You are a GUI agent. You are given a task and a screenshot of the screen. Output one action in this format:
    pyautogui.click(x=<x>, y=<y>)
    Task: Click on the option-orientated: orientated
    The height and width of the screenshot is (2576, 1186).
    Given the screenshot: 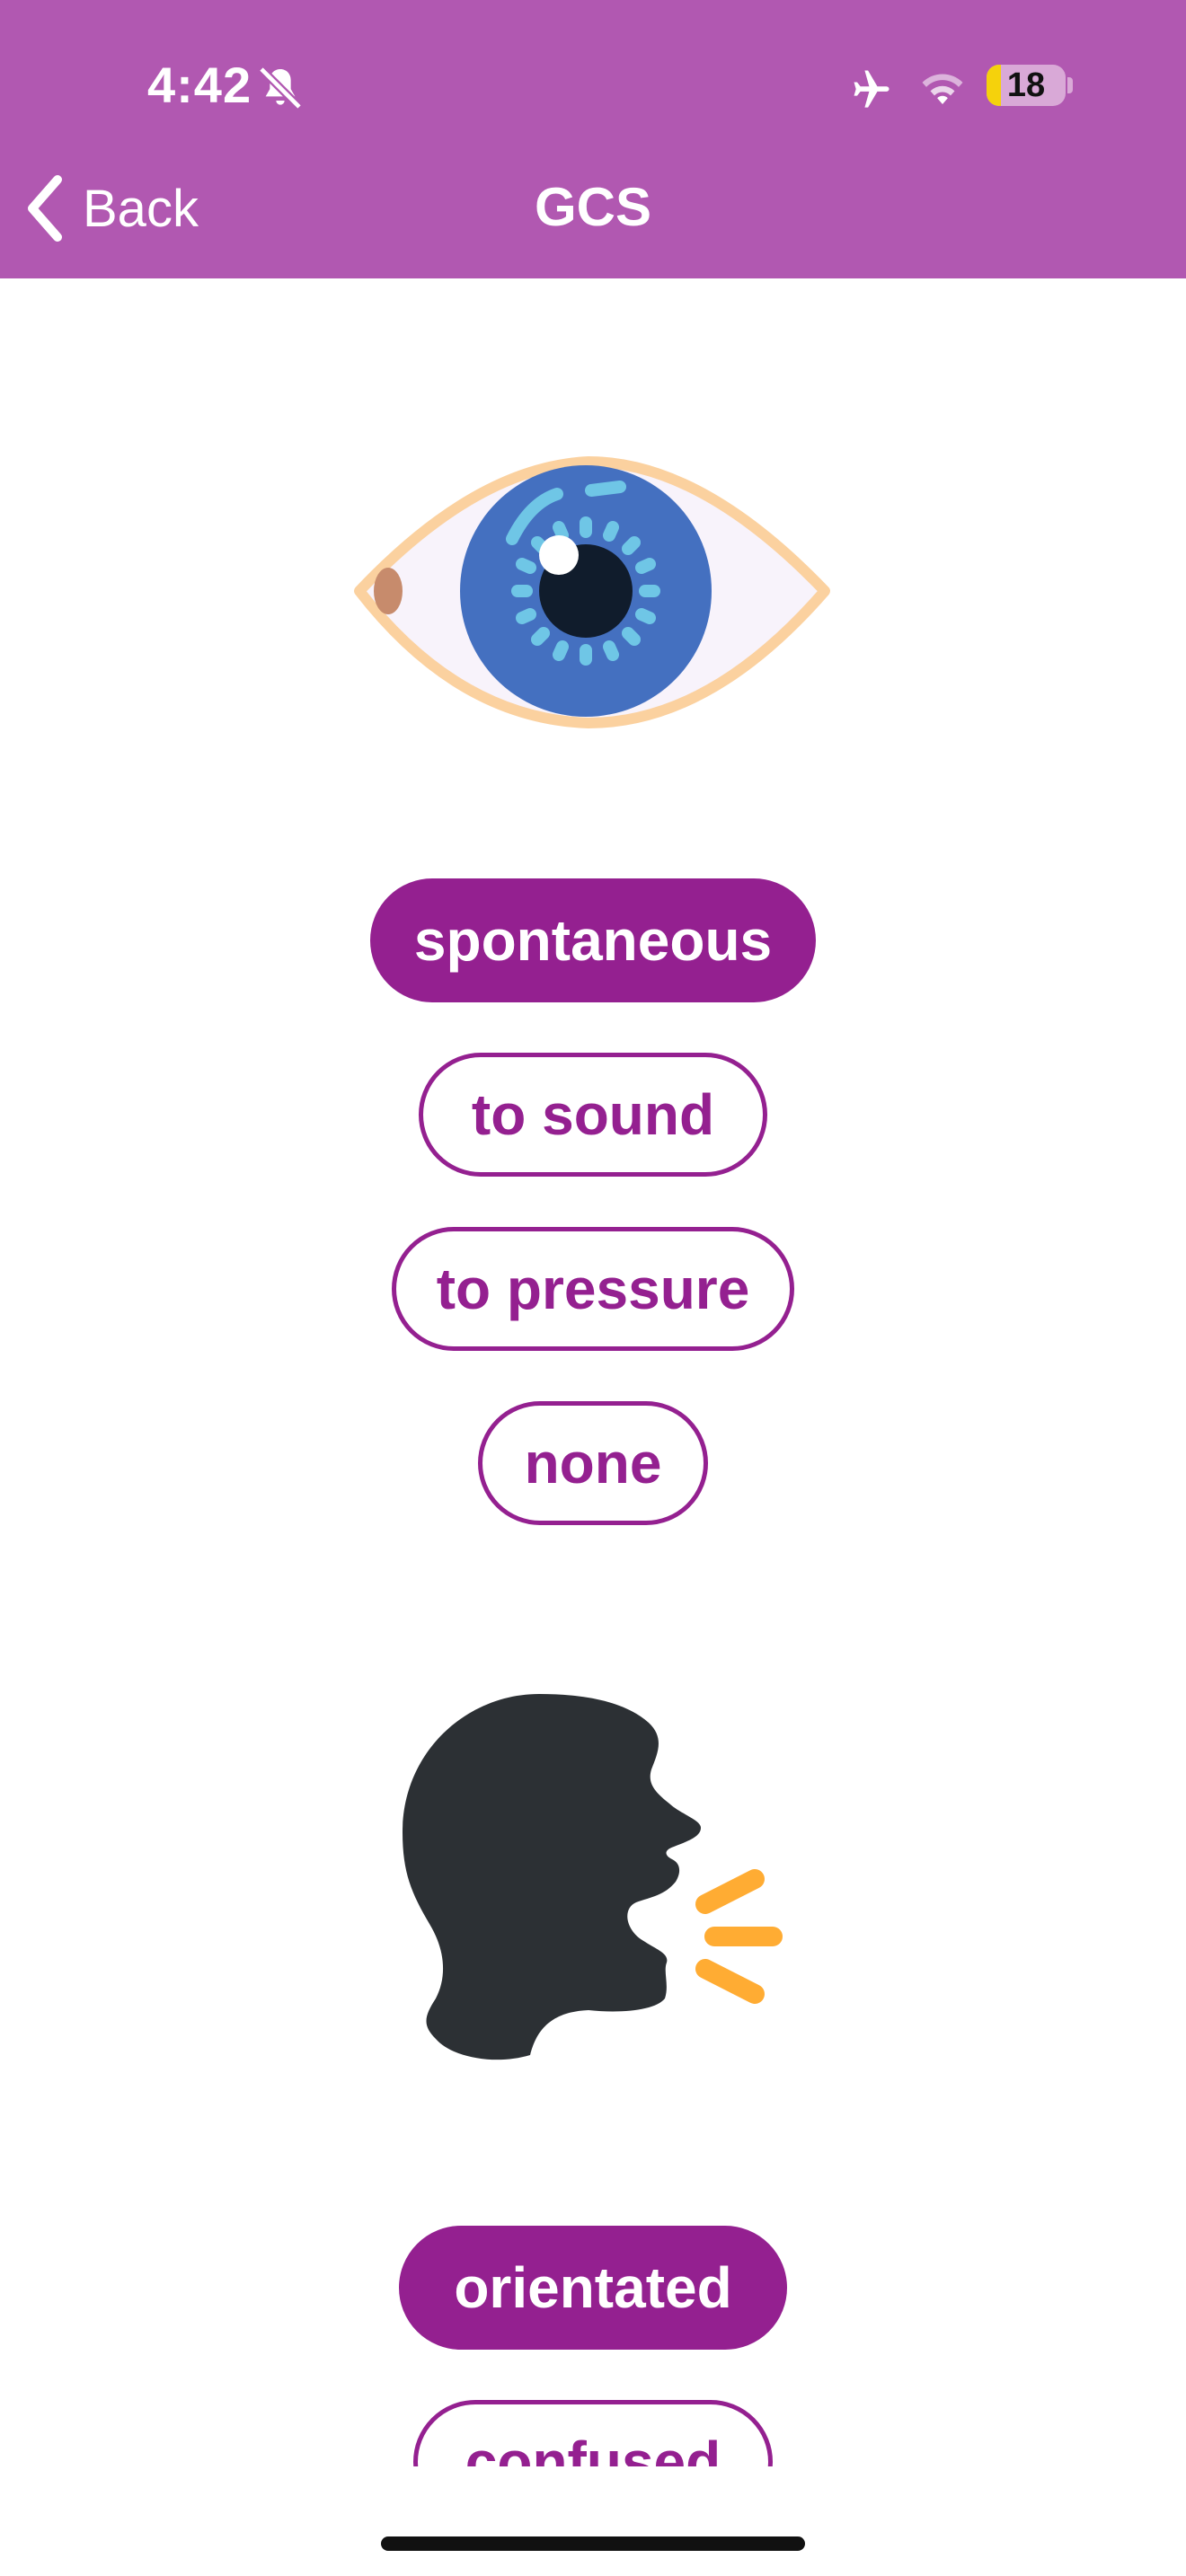 What is the action you would take?
    pyautogui.click(x=593, y=2288)
    